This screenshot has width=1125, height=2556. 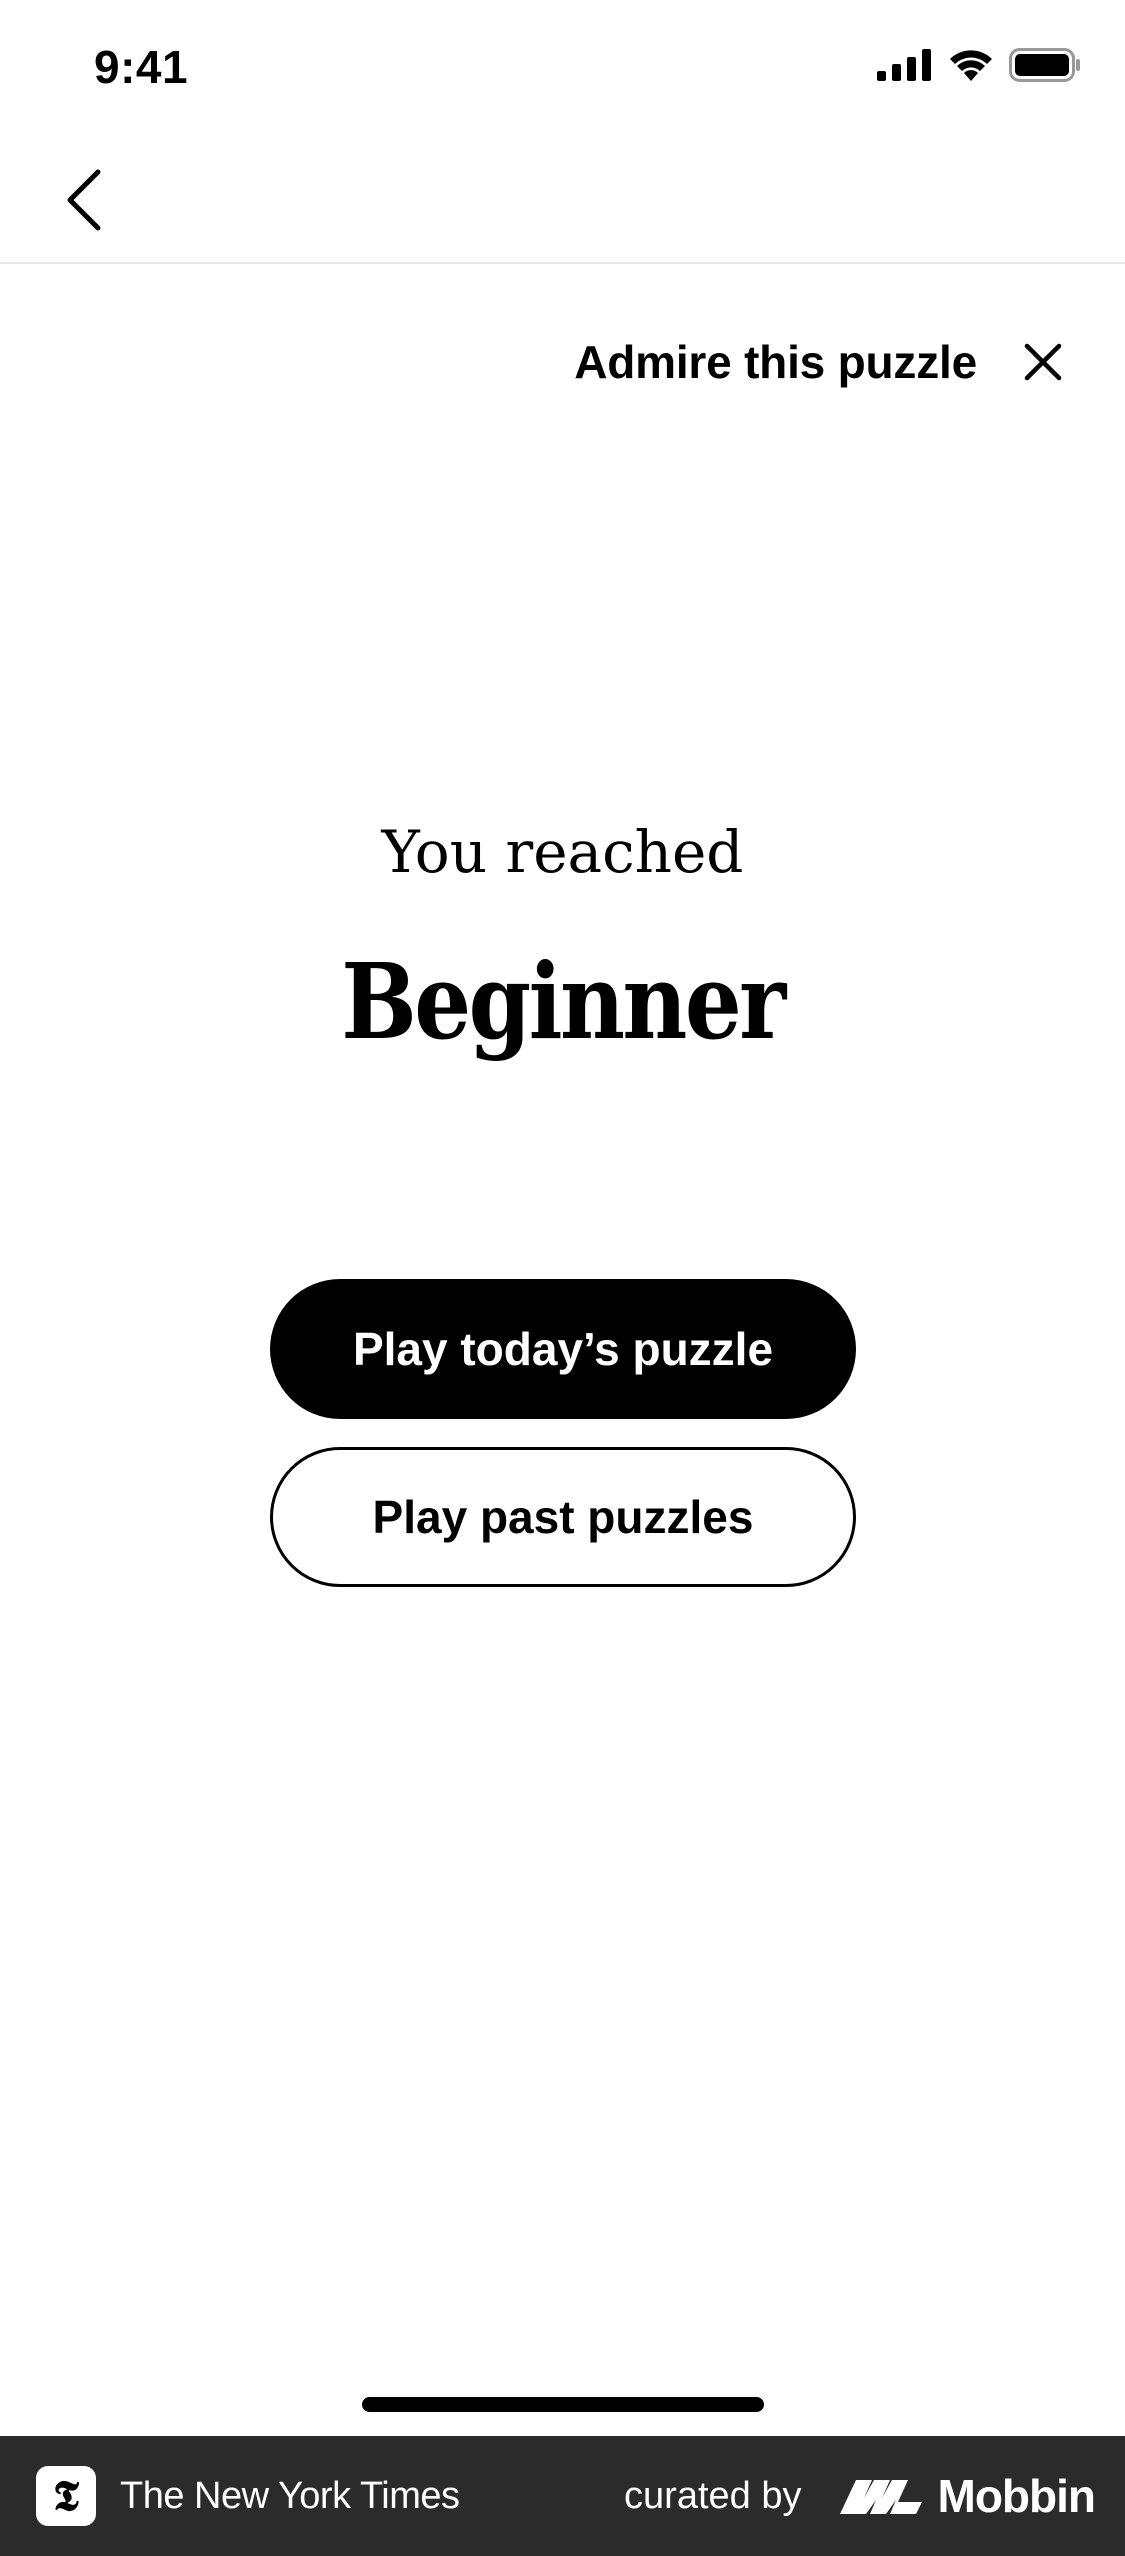 I want to click on play-today-button: Play today’s puzzle, so click(x=563, y=1349).